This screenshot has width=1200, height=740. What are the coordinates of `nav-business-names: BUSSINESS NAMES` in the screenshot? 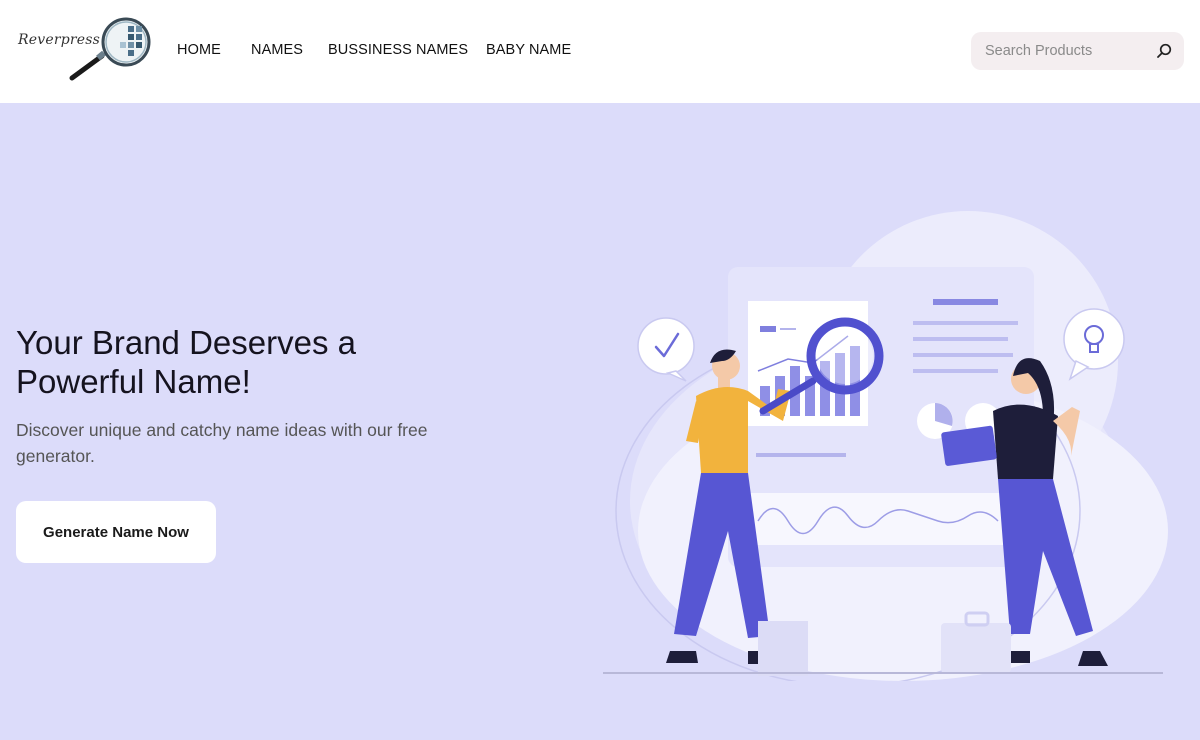 It's located at (398, 50).